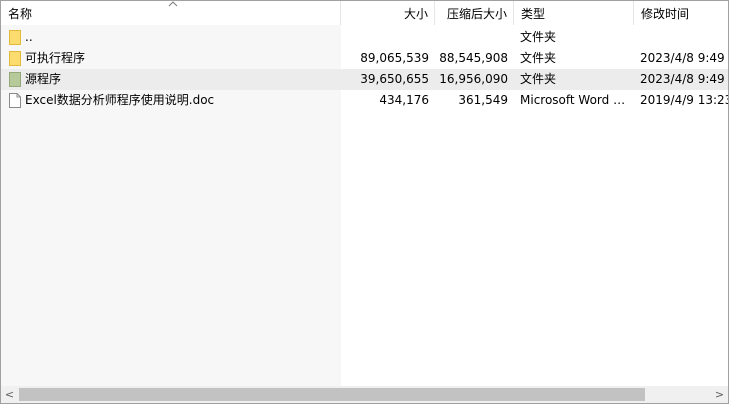 This screenshot has width=729, height=404. I want to click on file-packed-size, so click(474, 37).